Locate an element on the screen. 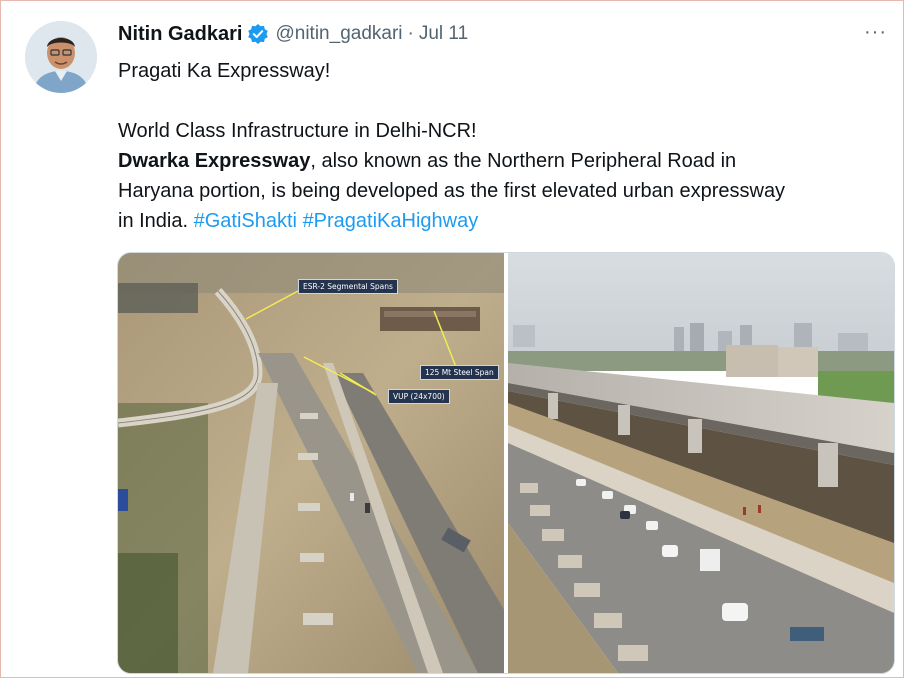 This screenshot has width=904, height=678. annotation-label: 125 Mt Steel Span is located at coordinates (459, 372).